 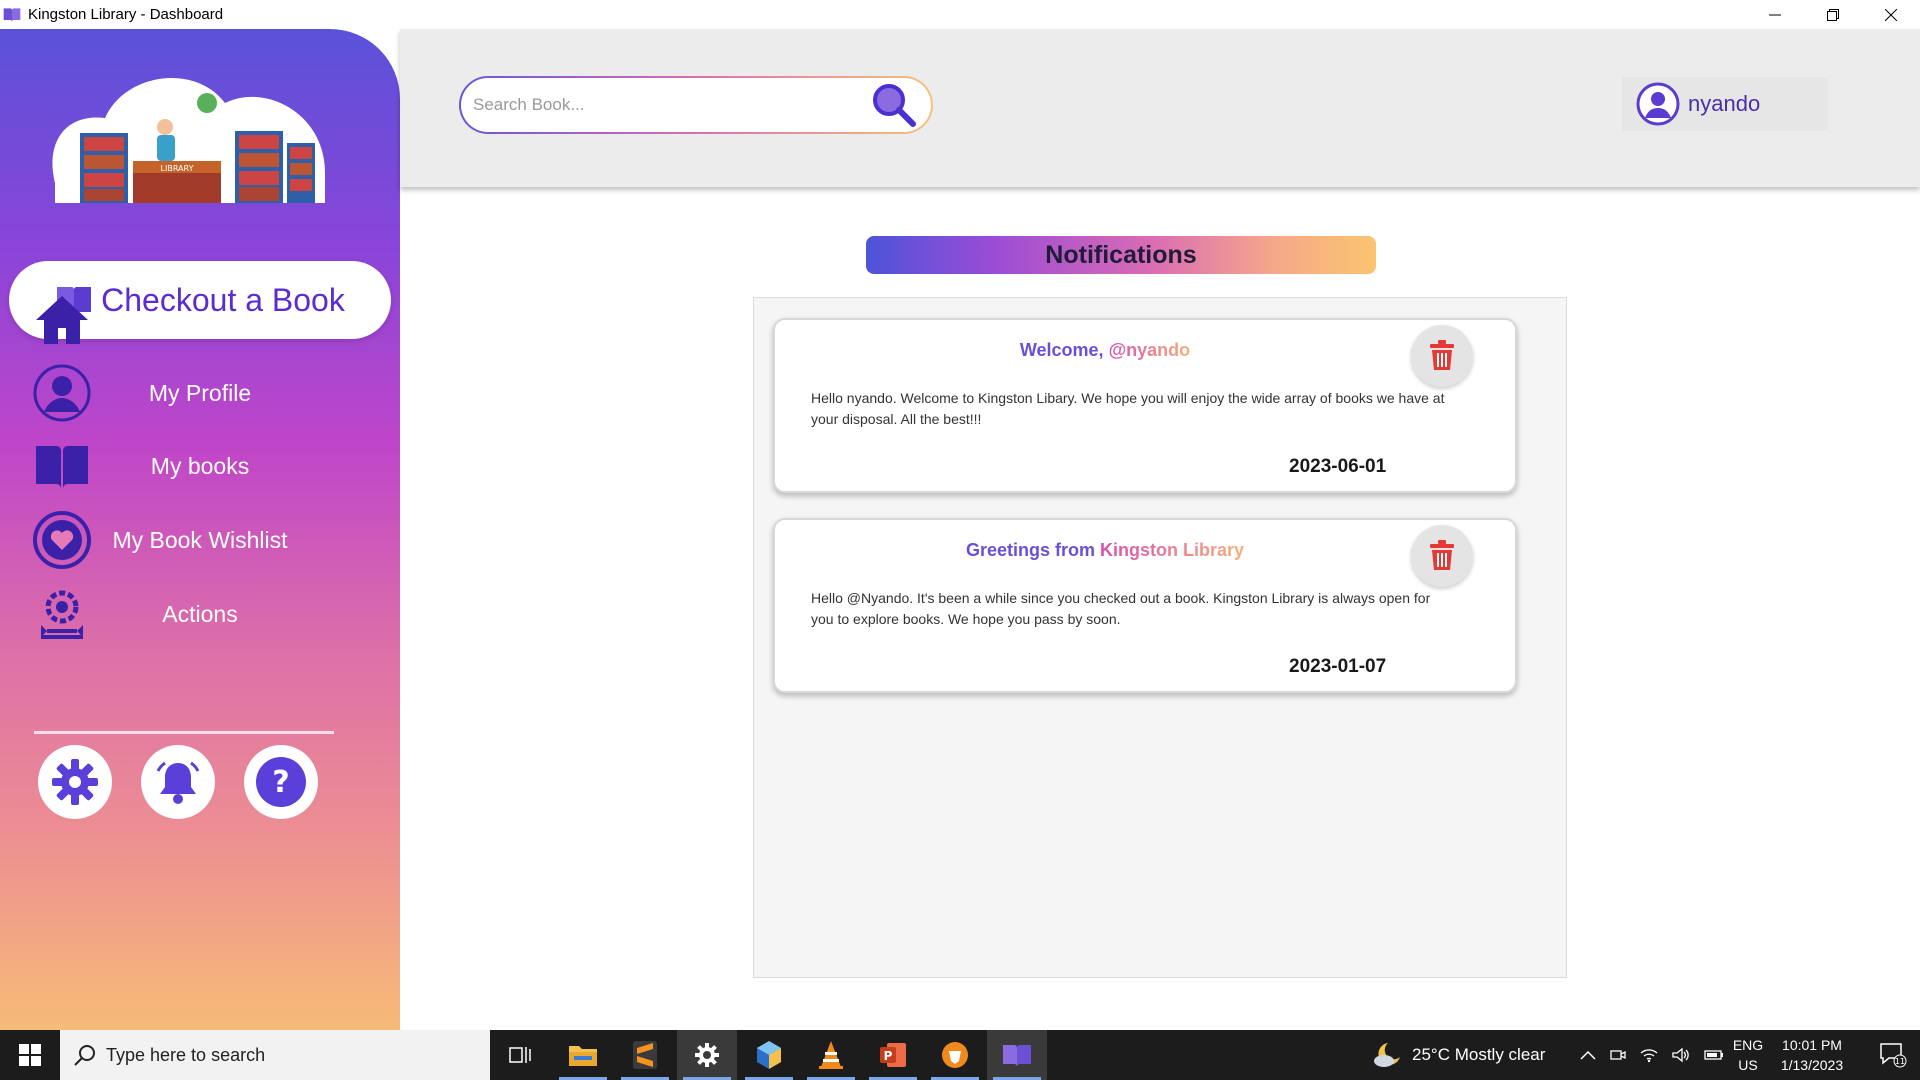 I want to click on sidebar-item-profile: My Profile, so click(x=205, y=393).